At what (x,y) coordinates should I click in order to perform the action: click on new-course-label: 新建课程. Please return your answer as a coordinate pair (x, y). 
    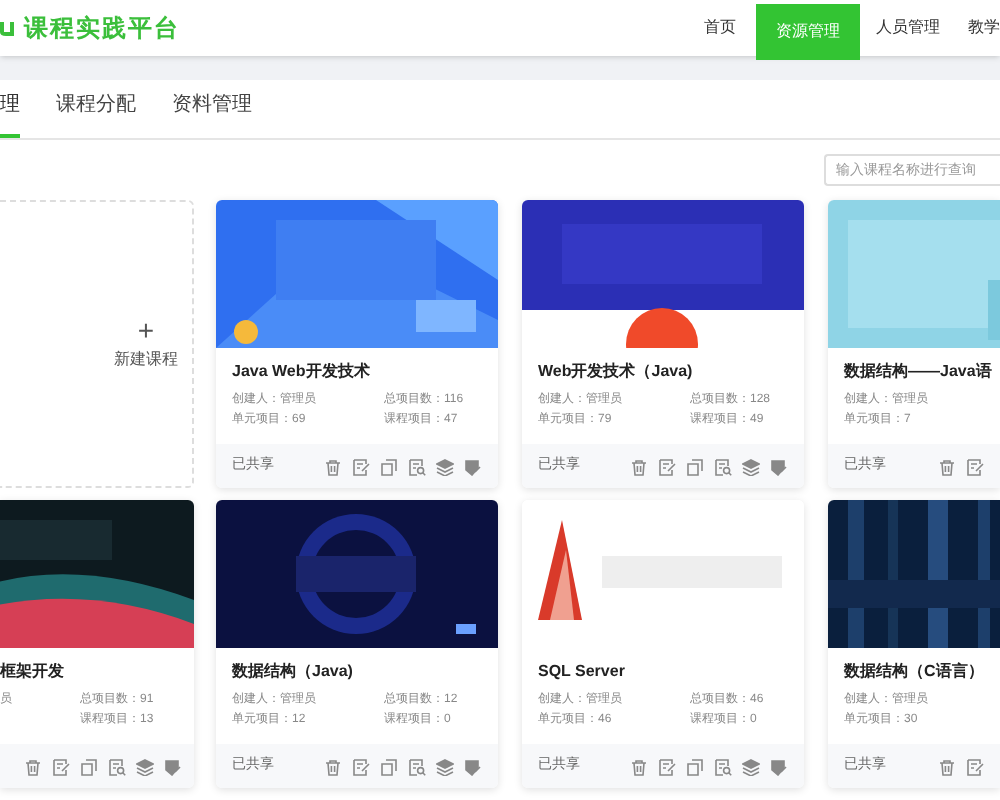
    Looking at the image, I should click on (146, 360).